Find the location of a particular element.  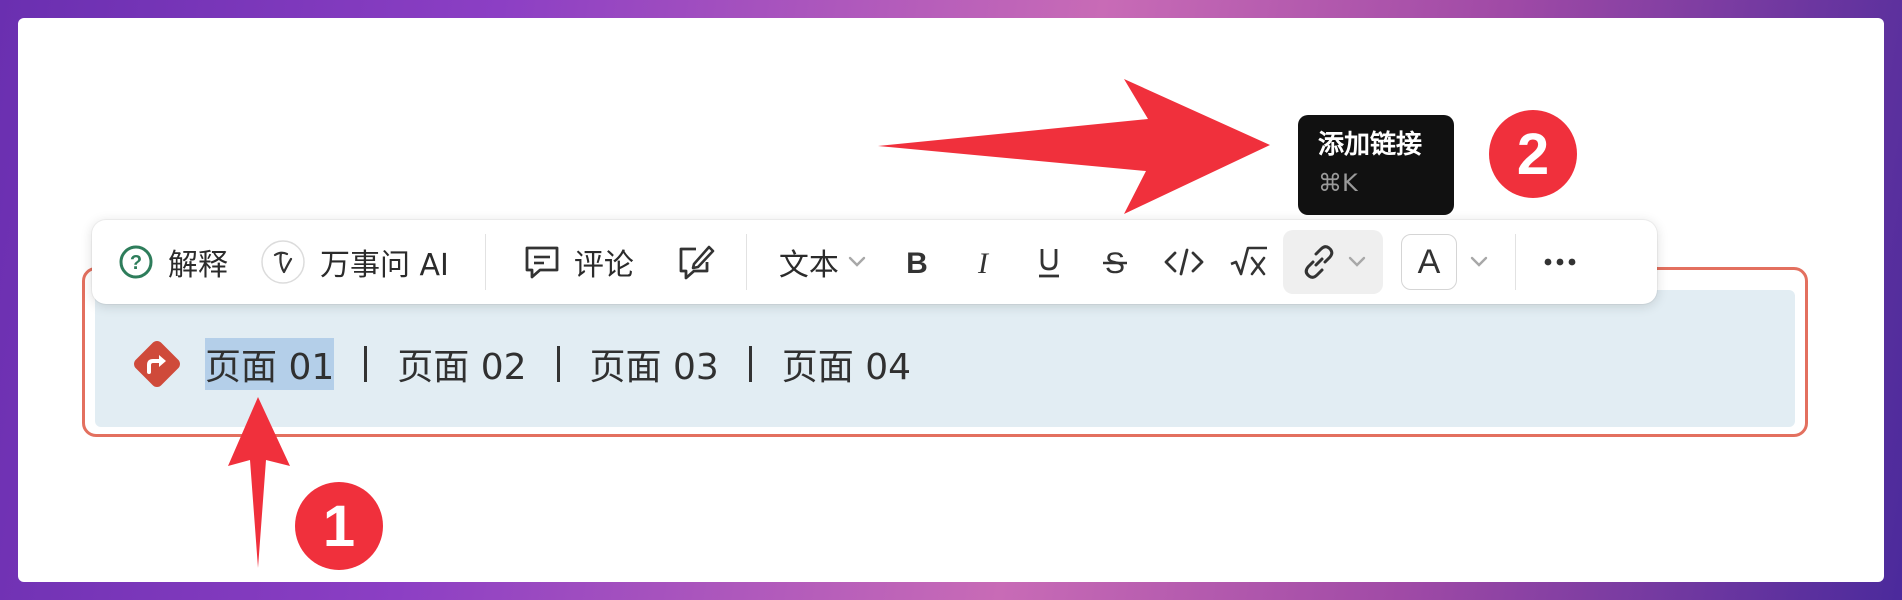

explain-button: ? 解释 is located at coordinates (173, 262).